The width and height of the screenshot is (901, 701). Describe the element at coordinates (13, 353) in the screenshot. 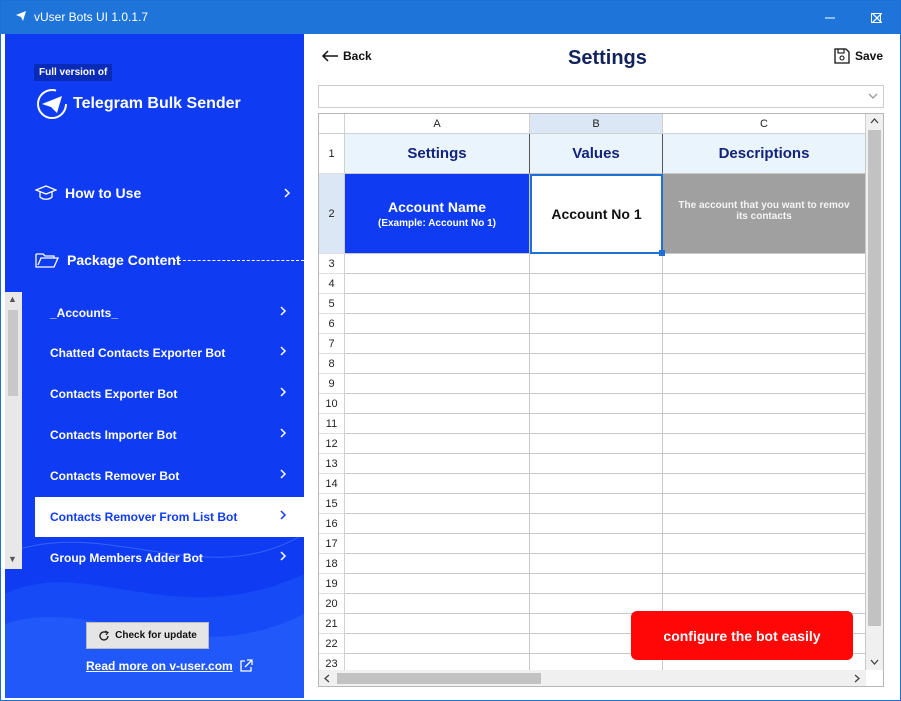

I see `sidebar-scroll-thumb` at that location.